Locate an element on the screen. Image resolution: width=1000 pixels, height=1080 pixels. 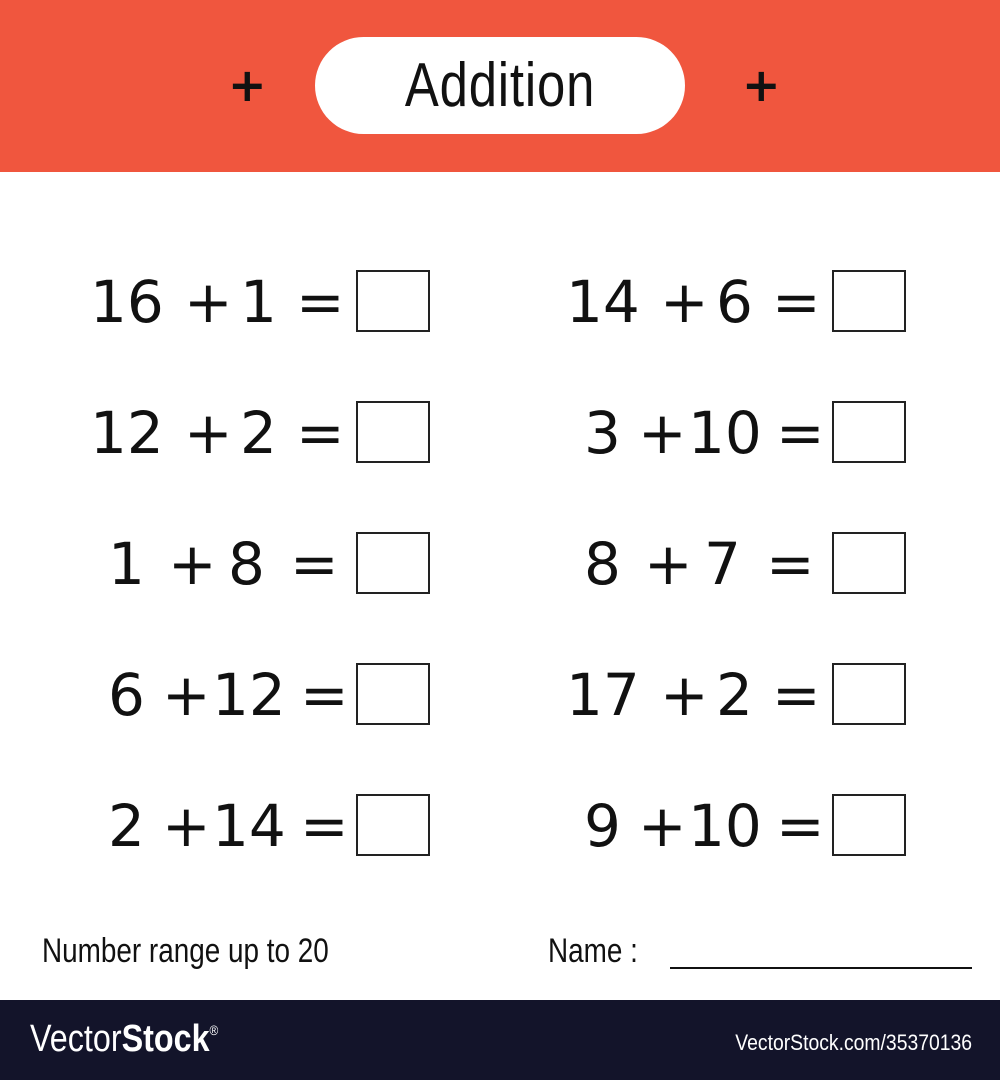
addend-a: 17 is located at coordinates (603, 695).